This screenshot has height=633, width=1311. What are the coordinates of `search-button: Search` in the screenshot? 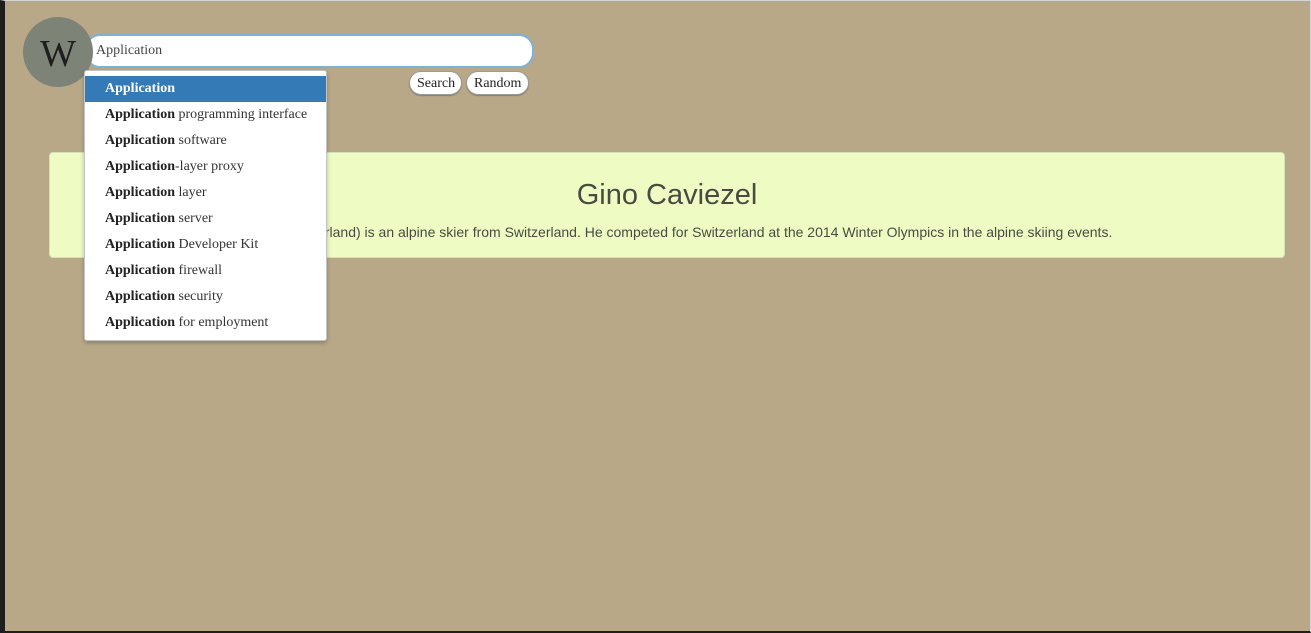 It's located at (435, 83).